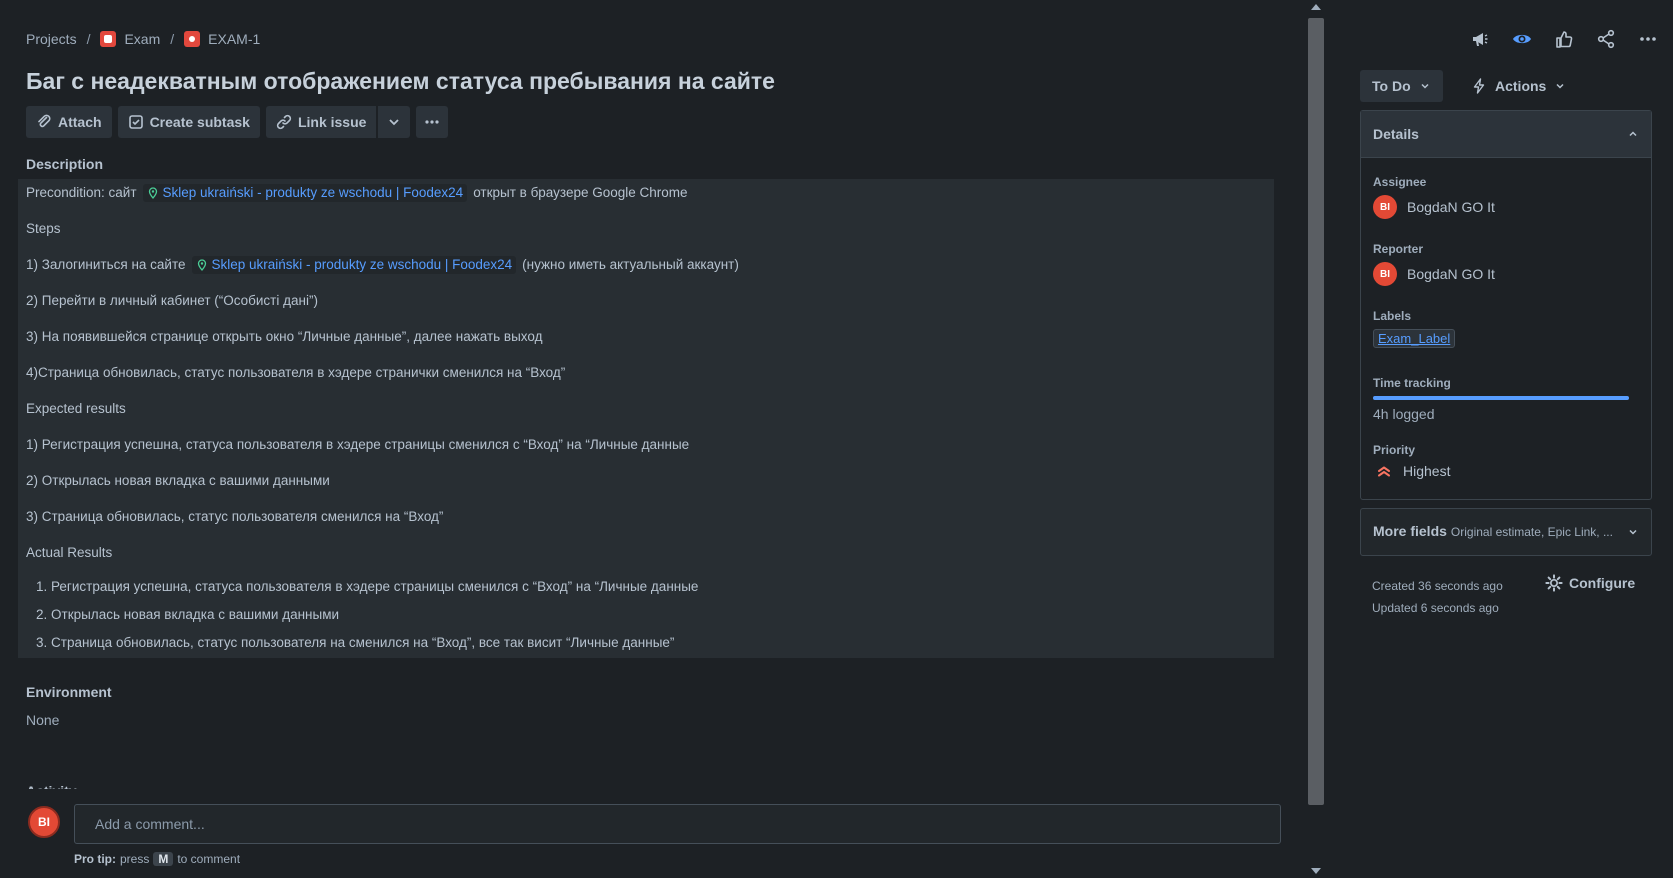 Image resolution: width=1673 pixels, height=878 pixels. What do you see at coordinates (1633, 134) in the screenshot?
I see `chevron-up-icon` at bounding box center [1633, 134].